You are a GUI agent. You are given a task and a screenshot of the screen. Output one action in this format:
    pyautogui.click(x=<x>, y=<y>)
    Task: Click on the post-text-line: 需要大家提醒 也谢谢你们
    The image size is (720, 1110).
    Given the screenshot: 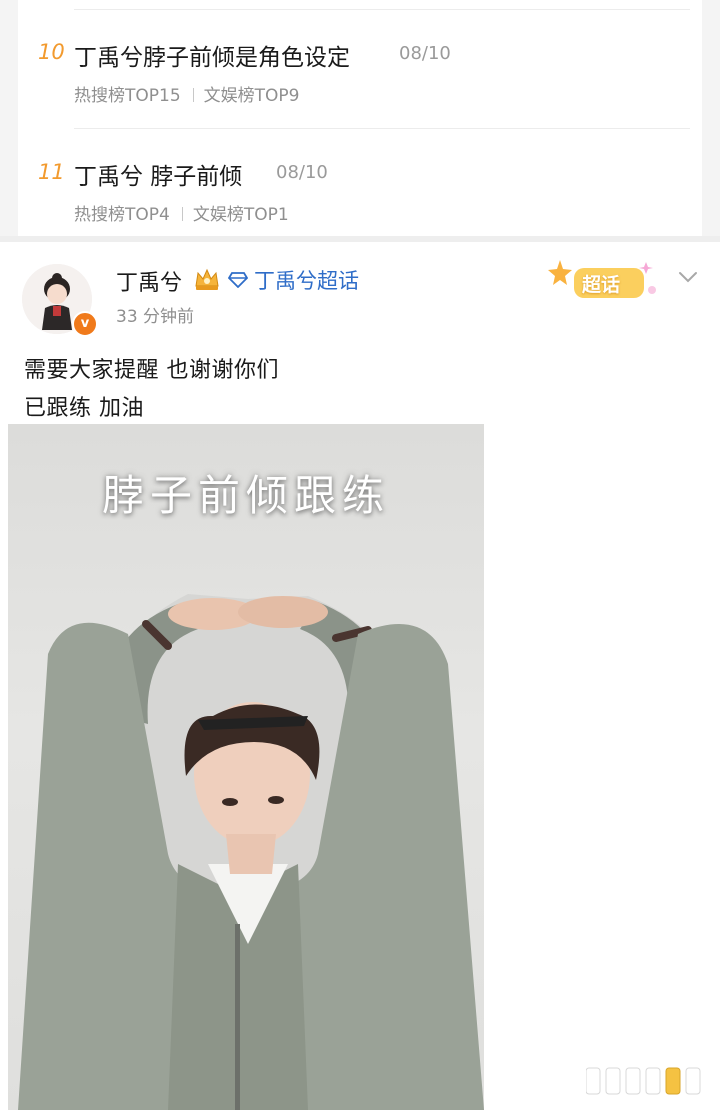 What is the action you would take?
    pyautogui.click(x=151, y=370)
    